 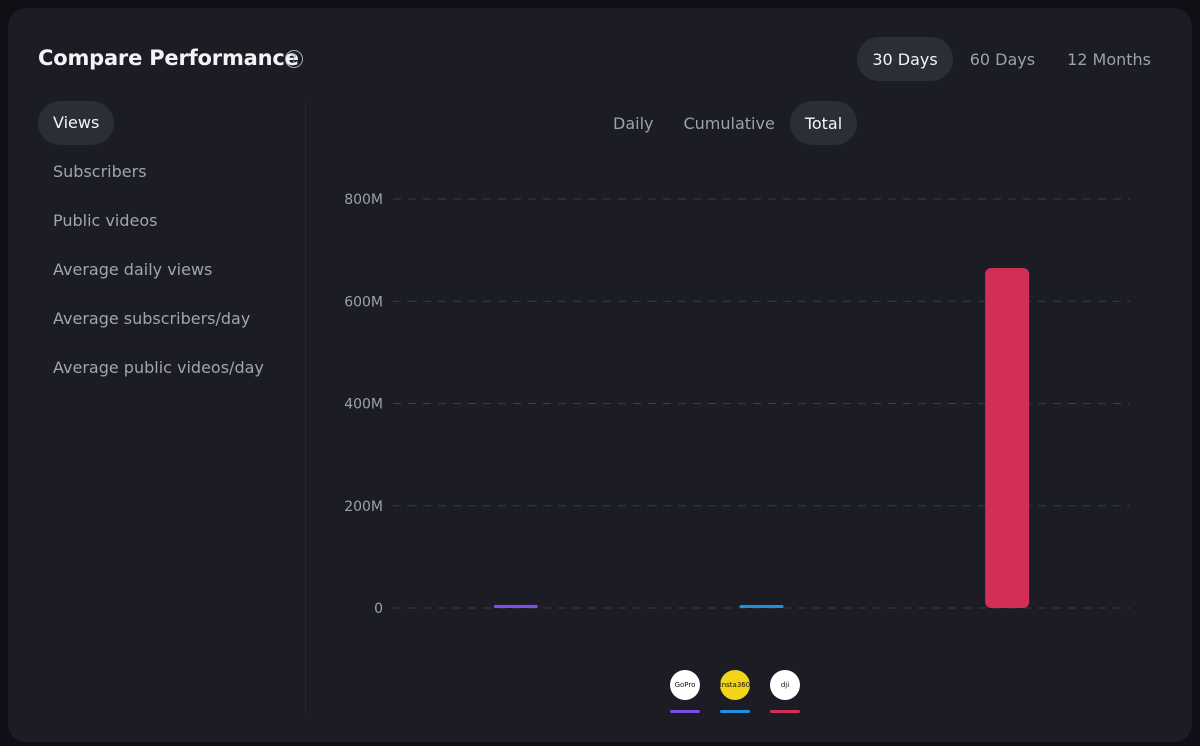 I want to click on dji-logo-icon: dji, so click(x=785, y=685).